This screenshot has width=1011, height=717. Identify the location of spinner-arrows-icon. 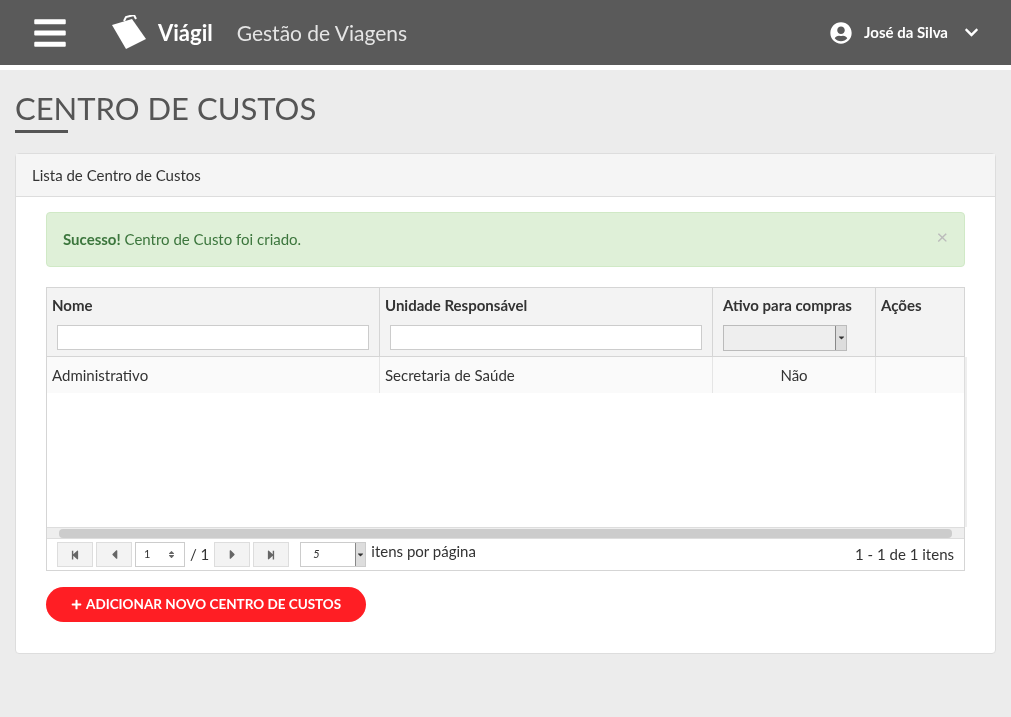
(171, 554).